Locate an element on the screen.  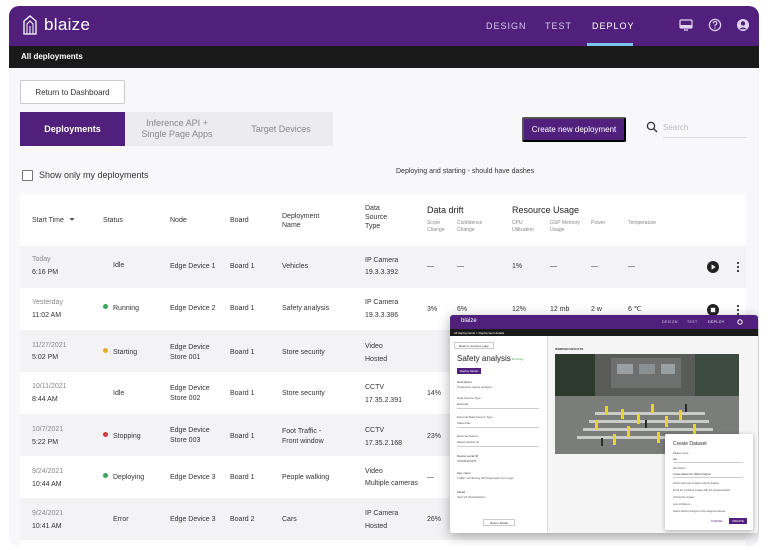
preview-model-label: Model is located at coordinates (461, 492).